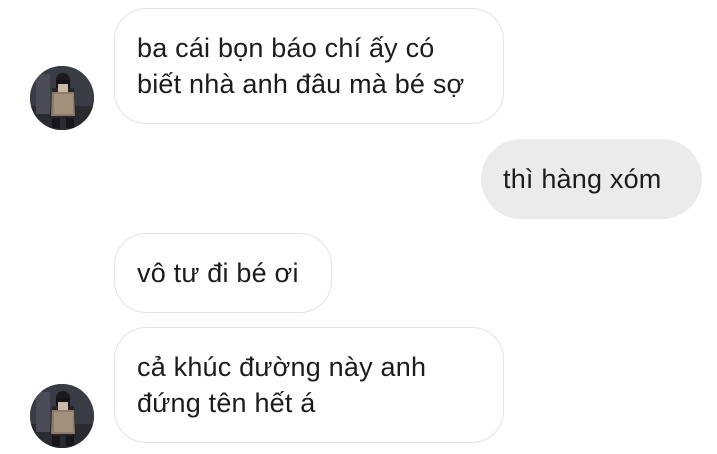  Describe the element at coordinates (309, 385) in the screenshot. I see `message-bubble-incoming: cả khúc đường này anh đứng tên hết á` at that location.